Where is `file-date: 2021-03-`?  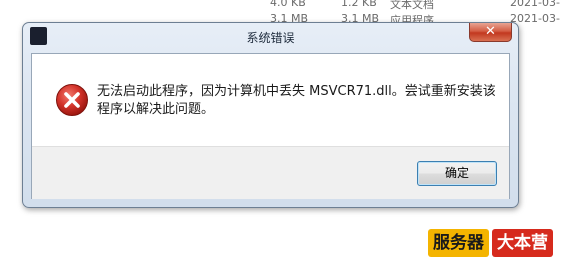
file-date: 2021-03- is located at coordinates (535, 4).